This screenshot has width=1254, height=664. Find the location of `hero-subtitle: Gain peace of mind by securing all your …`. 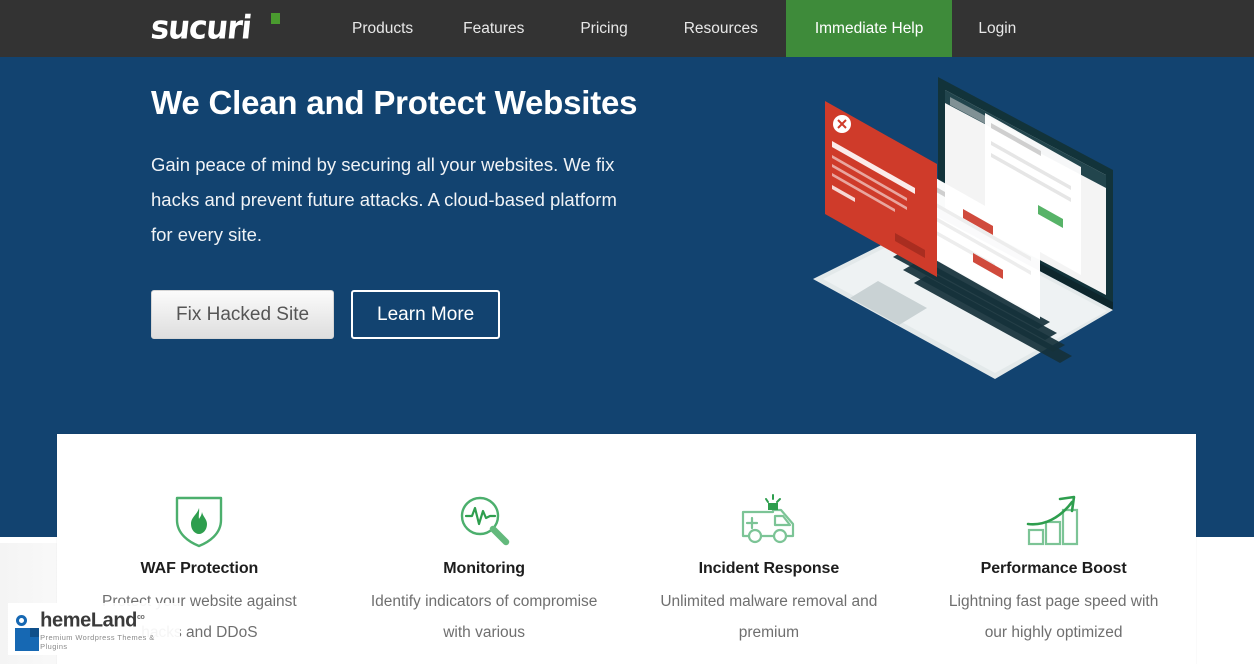

hero-subtitle: Gain peace of mind by securing all your … is located at coordinates (384, 199).